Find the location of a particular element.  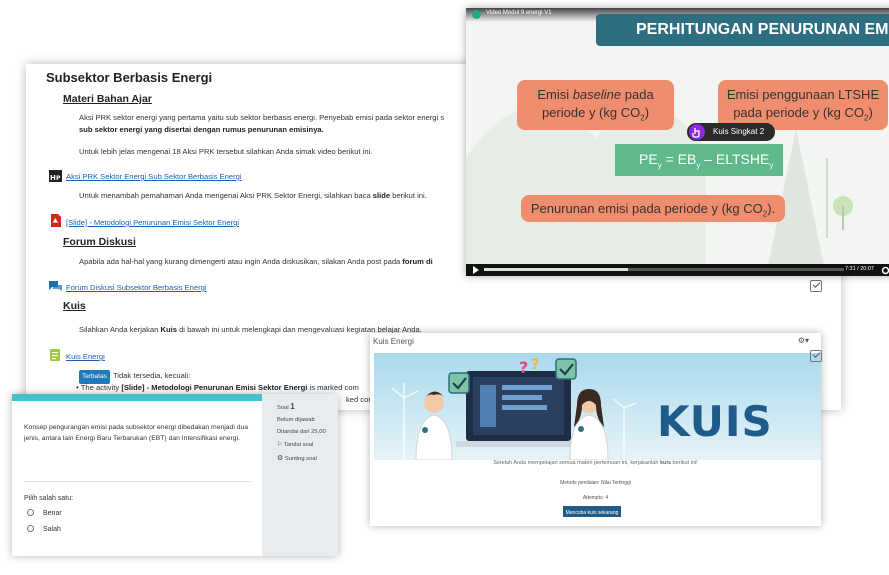

h5p-icon: HP is located at coordinates (55, 176).